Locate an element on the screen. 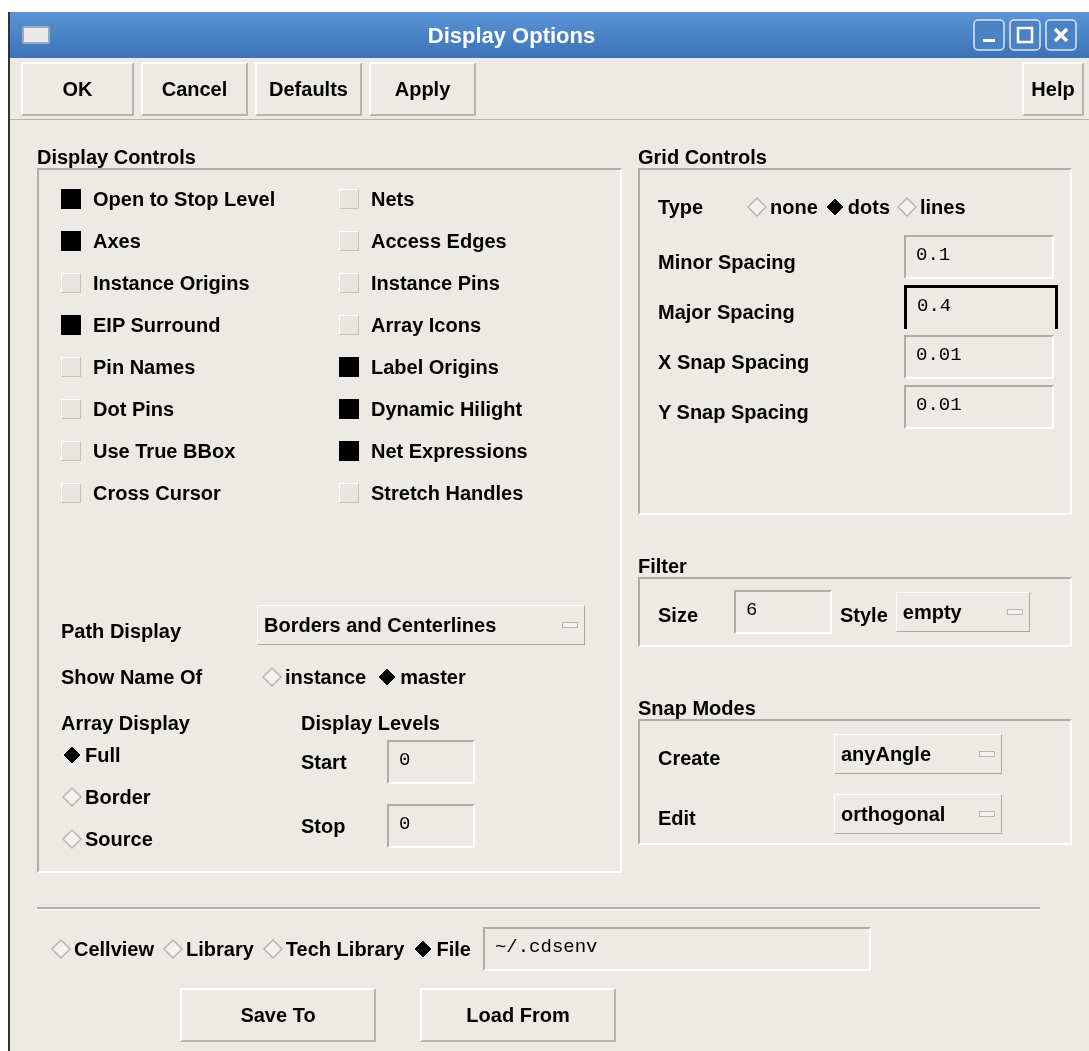 The width and height of the screenshot is (1089, 1051). checkbox-label: Label Origins is located at coordinates (435, 367).